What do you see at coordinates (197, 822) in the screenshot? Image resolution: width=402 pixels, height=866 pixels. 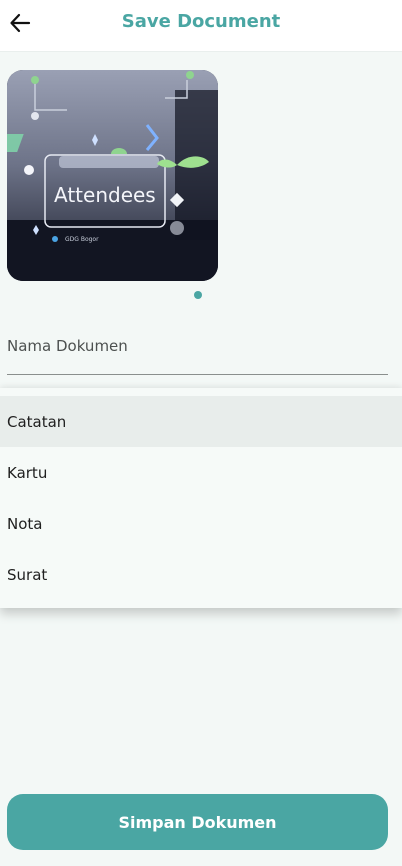 I see `save-document-button: Simpan Dokumen` at bounding box center [197, 822].